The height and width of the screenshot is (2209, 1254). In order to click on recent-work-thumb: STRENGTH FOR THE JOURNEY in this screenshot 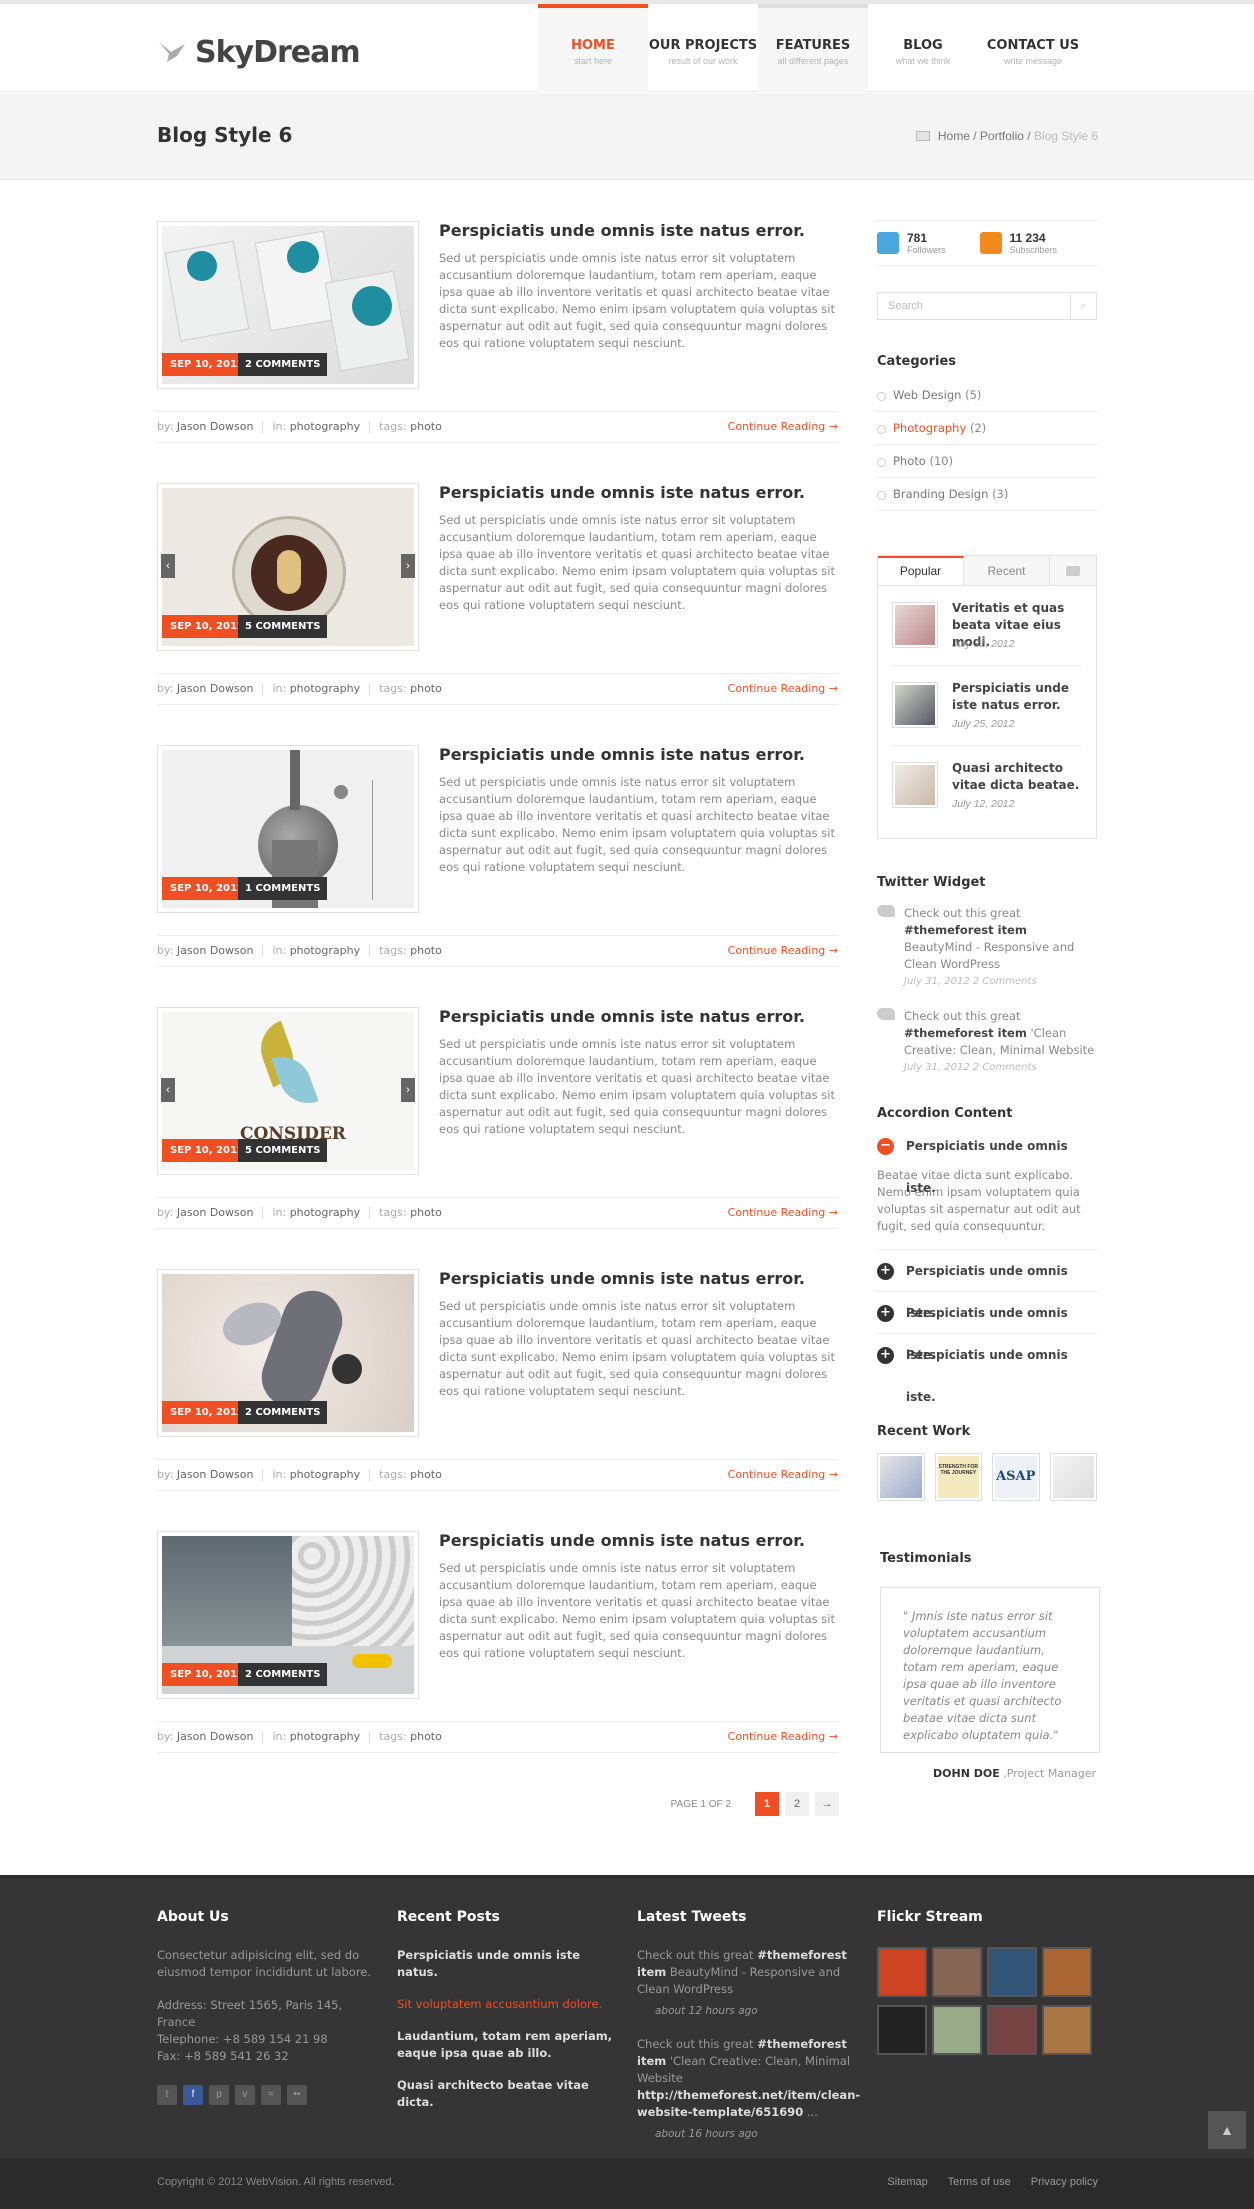, I will do `click(958, 1477)`.